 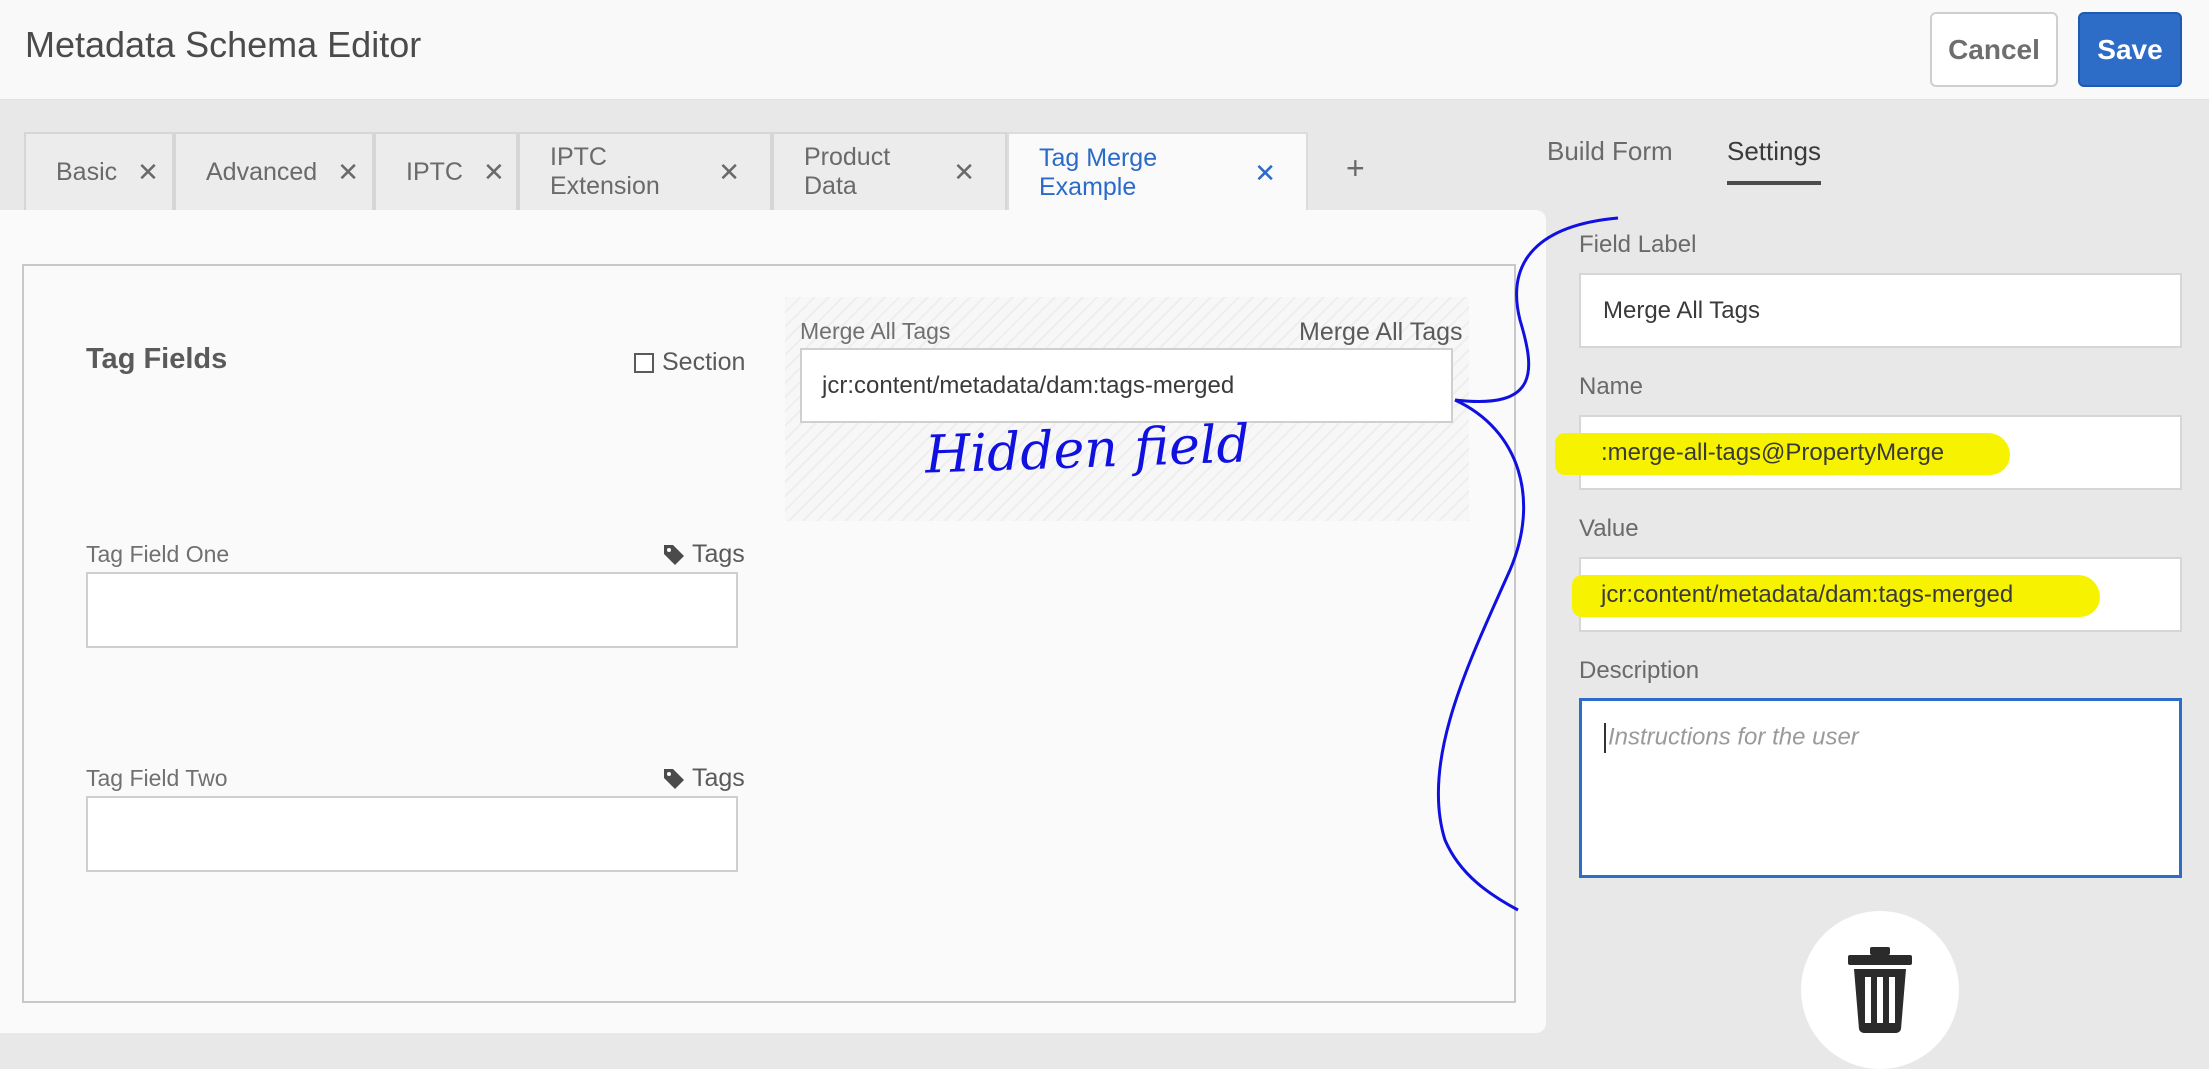 What do you see at coordinates (1610, 151) in the screenshot?
I see `tab-build-form: Build Form` at bounding box center [1610, 151].